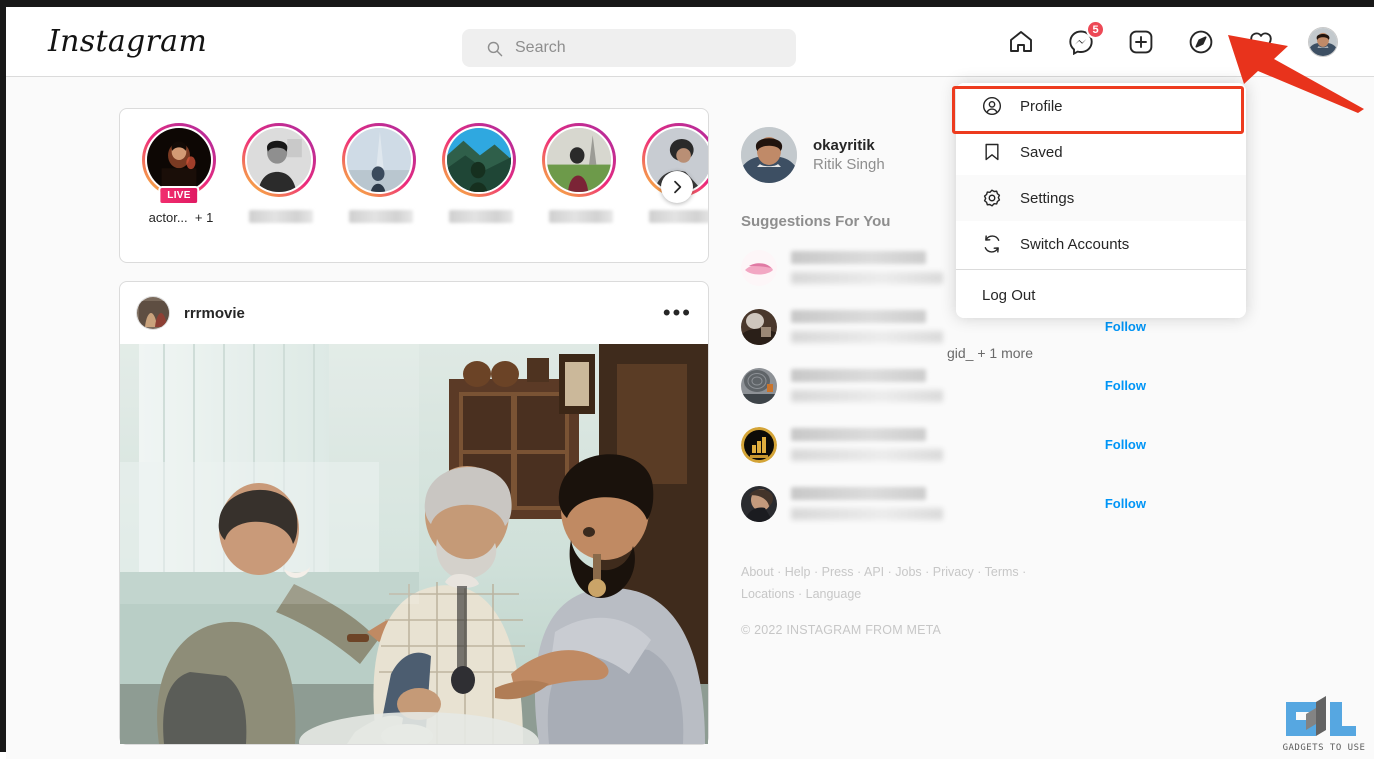 This screenshot has height=759, width=1396. Describe the element at coordinates (629, 48) in the screenshot. I see `search-input: Search` at that location.